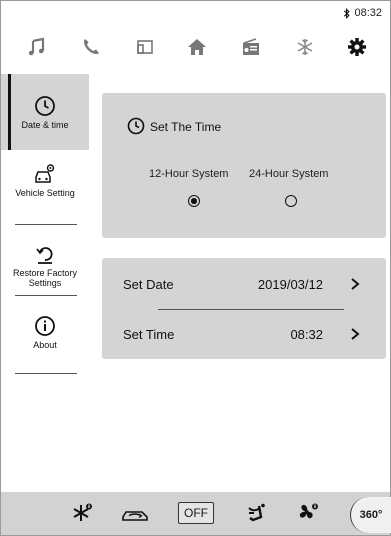  I want to click on sidebar-item-label: About, so click(45, 345).